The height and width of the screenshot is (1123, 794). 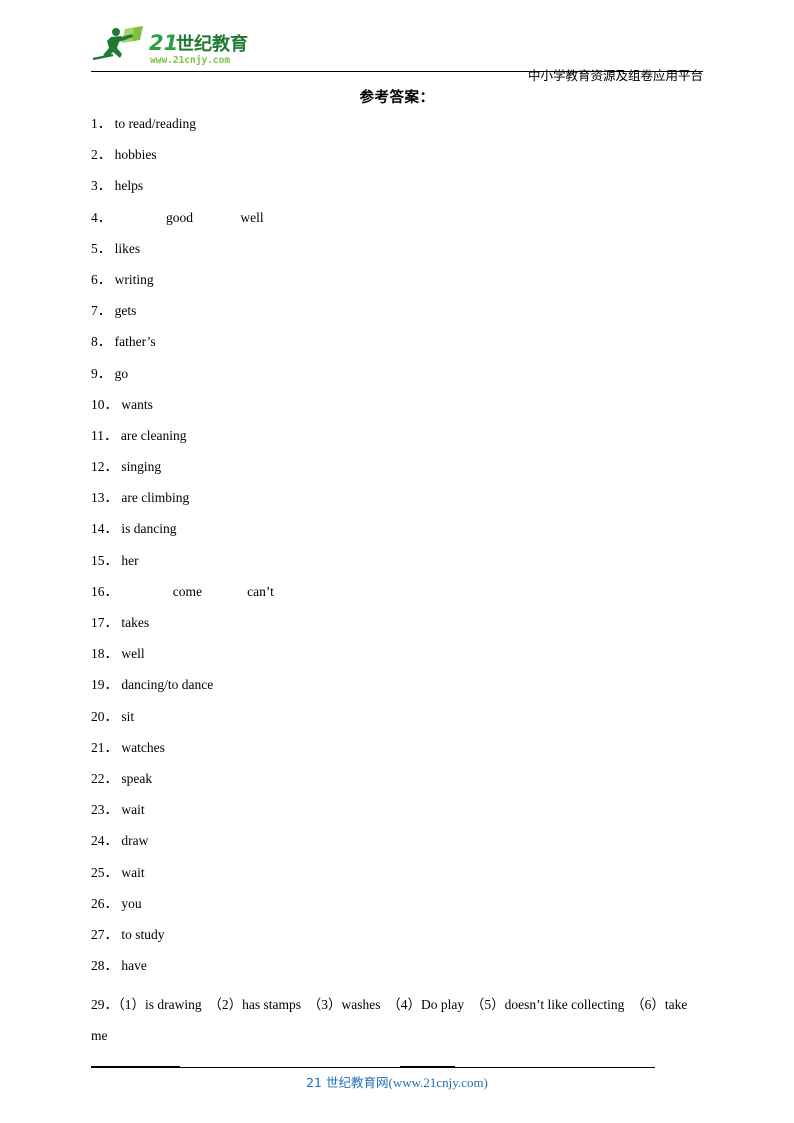 What do you see at coordinates (104, 903) in the screenshot?
I see `answer-number: 26．` at bounding box center [104, 903].